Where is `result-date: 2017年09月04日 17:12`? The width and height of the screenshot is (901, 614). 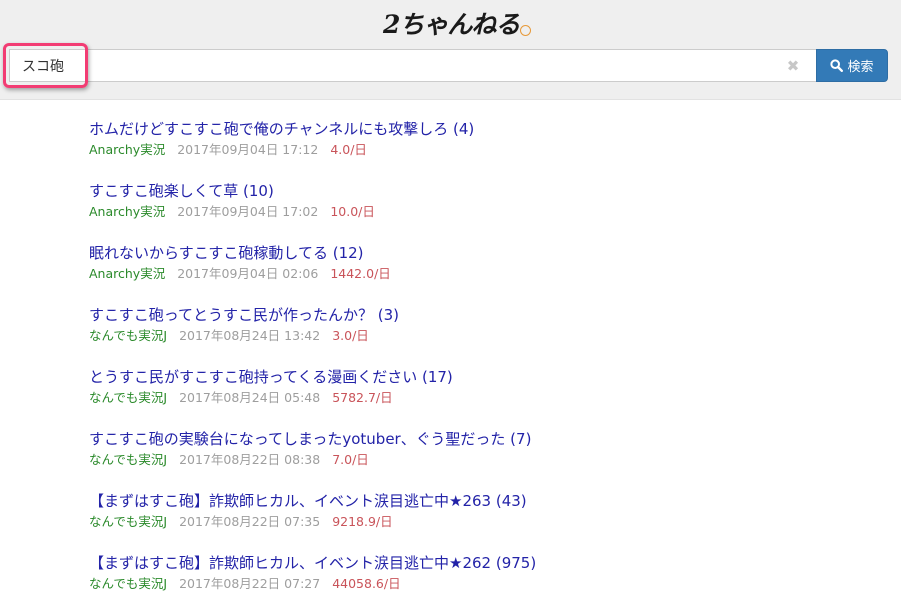 result-date: 2017年09月04日 17:12 is located at coordinates (248, 149).